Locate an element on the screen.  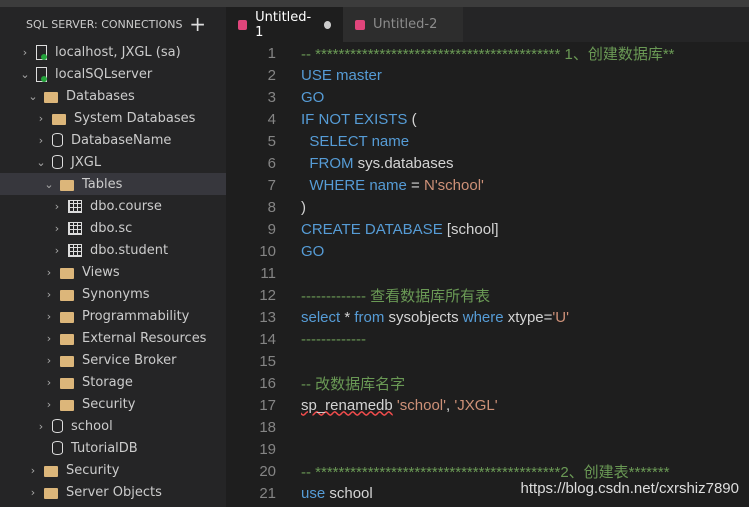
code-line: 9 CREATE DATABASE [school] is located at coordinates (487, 229).